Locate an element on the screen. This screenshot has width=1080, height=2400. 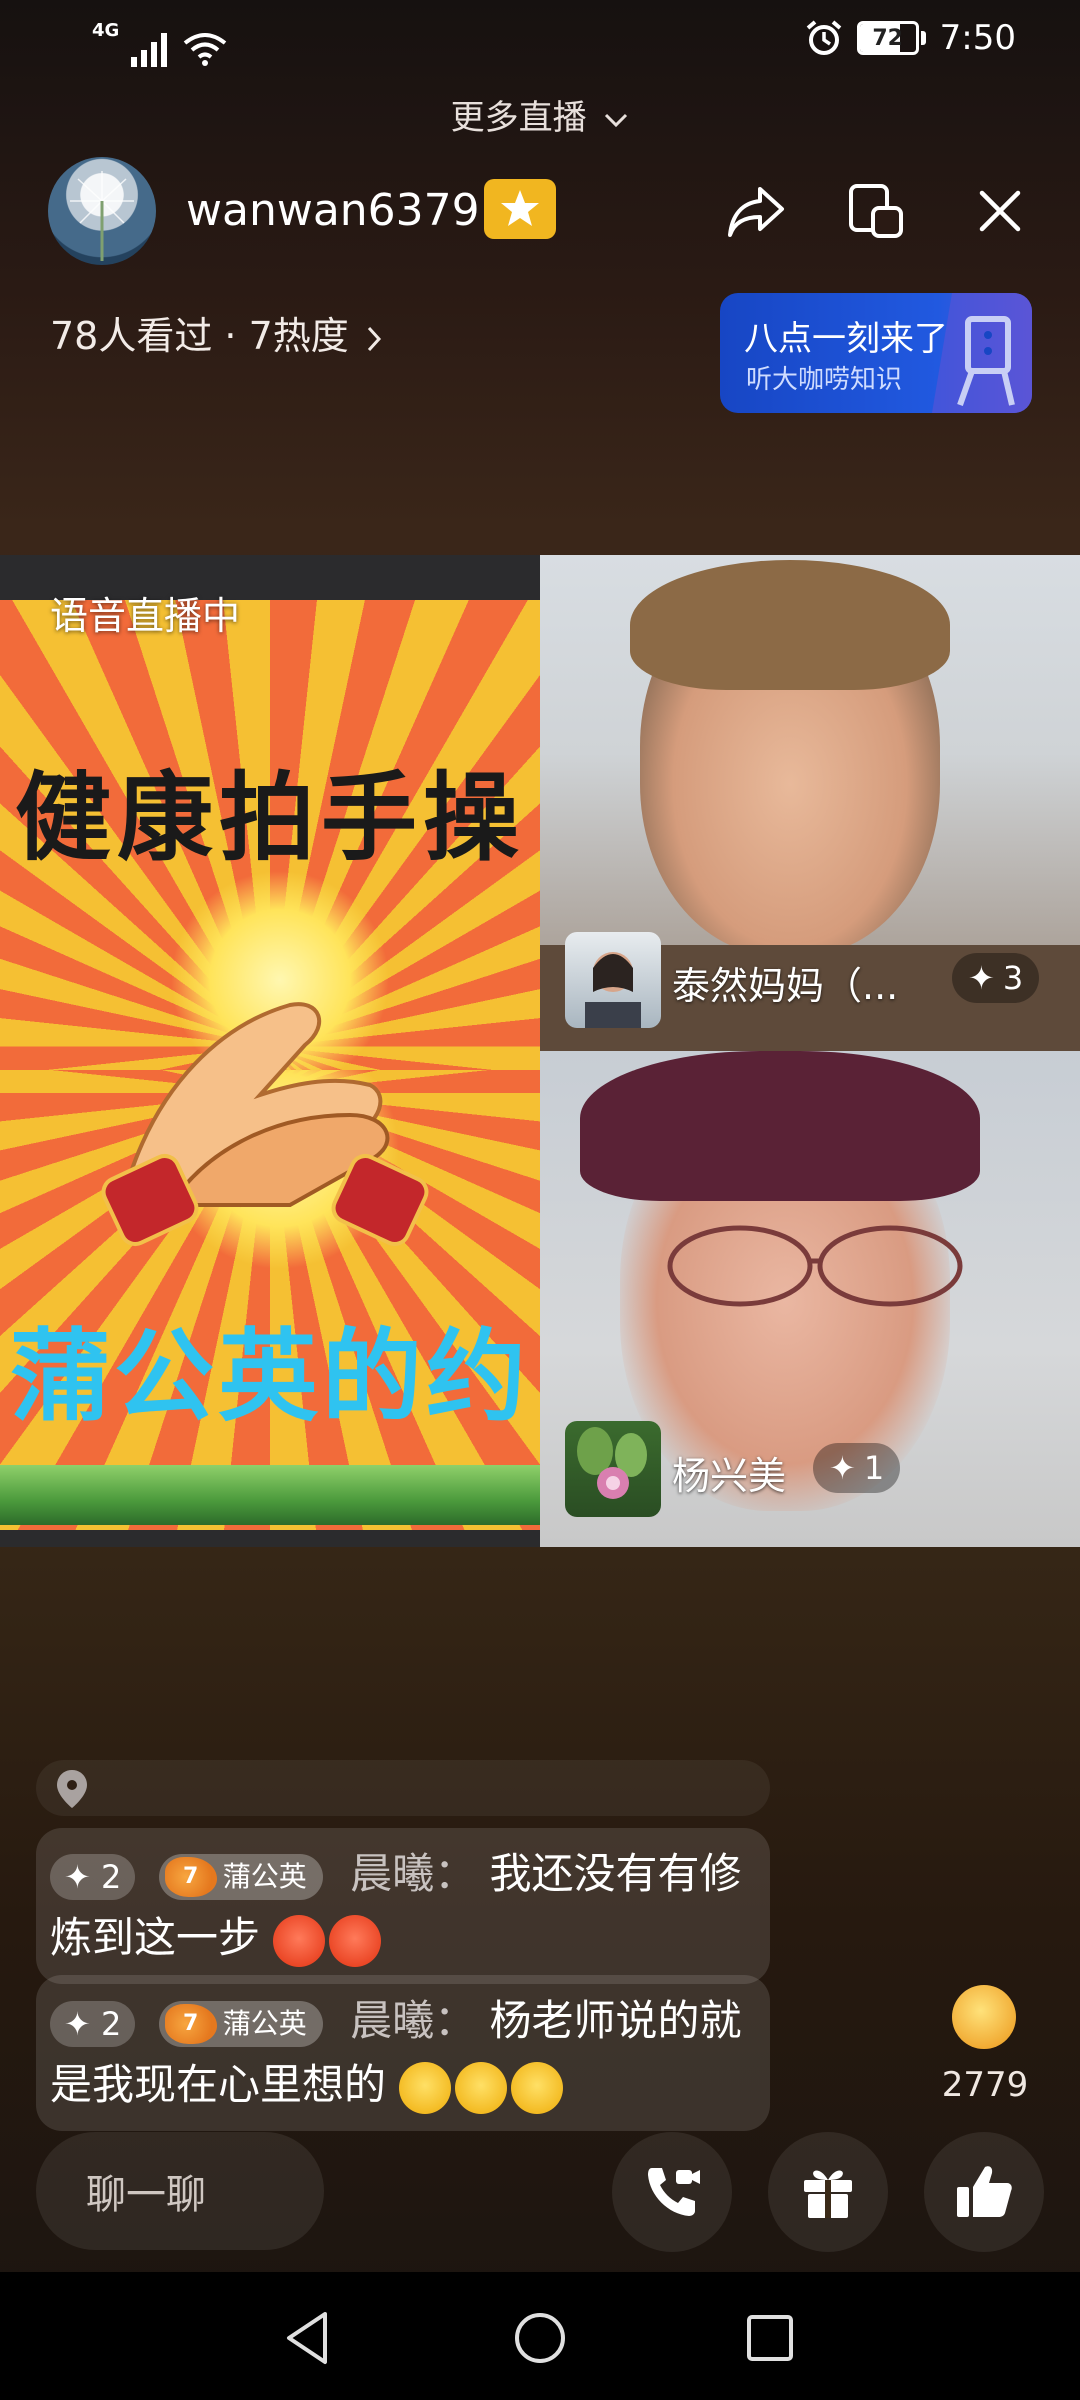
promo-banner: 八点一刻来了 听大咖唠知识 is located at coordinates (876, 353).